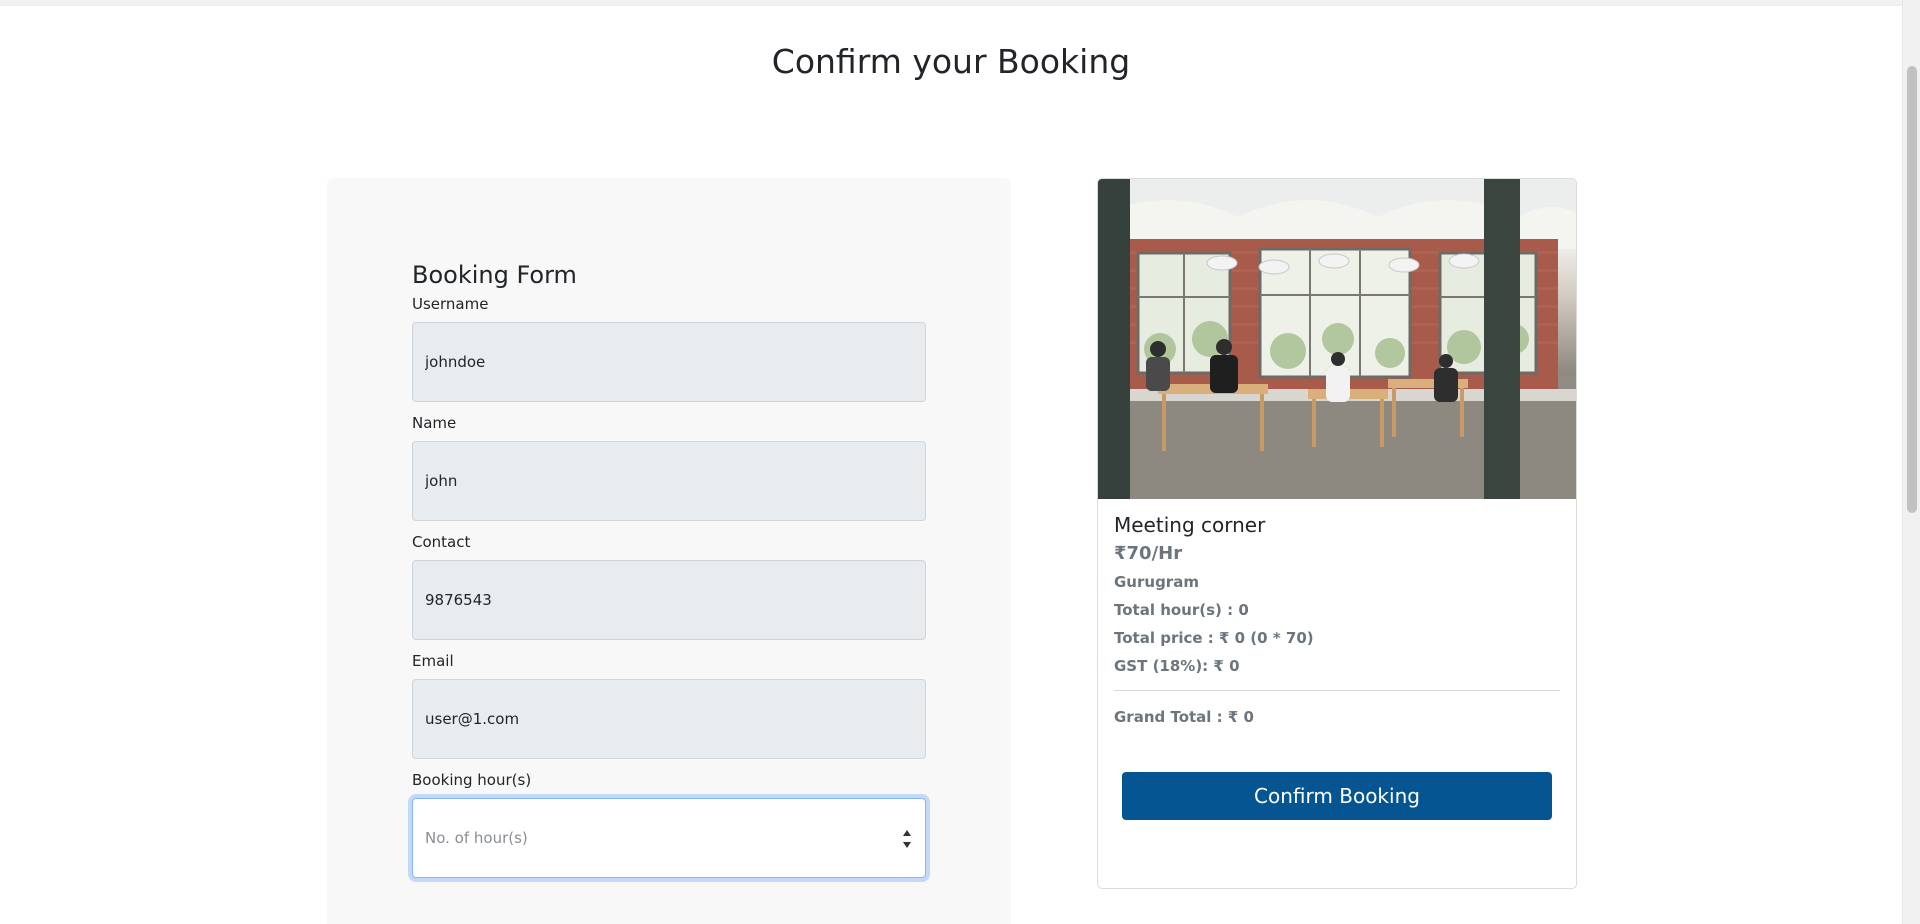 Image resolution: width=1920 pixels, height=924 pixels. What do you see at coordinates (669, 600) in the screenshot?
I see `contact-input` at bounding box center [669, 600].